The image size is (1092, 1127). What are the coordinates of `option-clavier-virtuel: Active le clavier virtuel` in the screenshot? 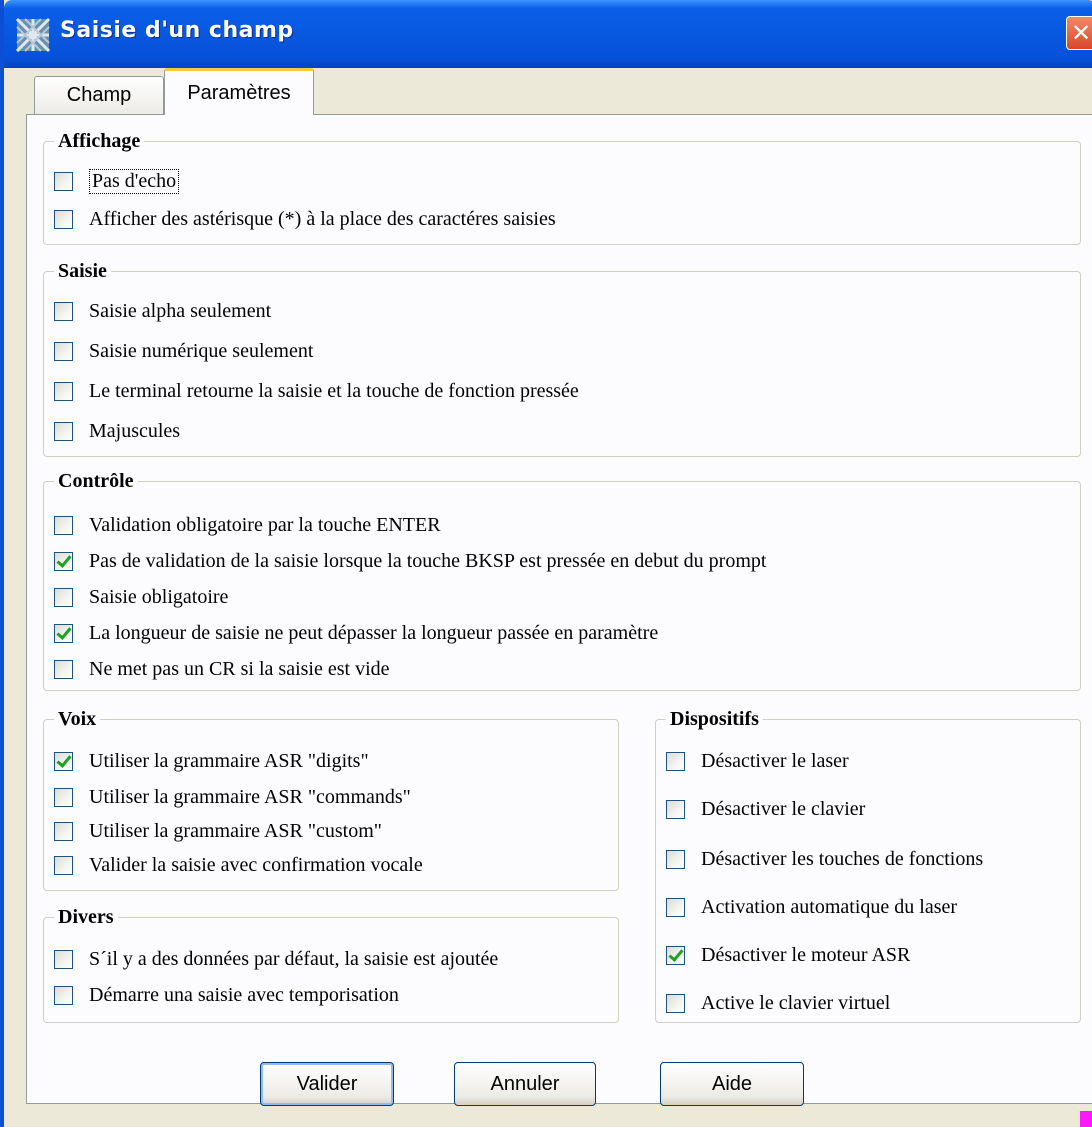 It's located at (778, 1003).